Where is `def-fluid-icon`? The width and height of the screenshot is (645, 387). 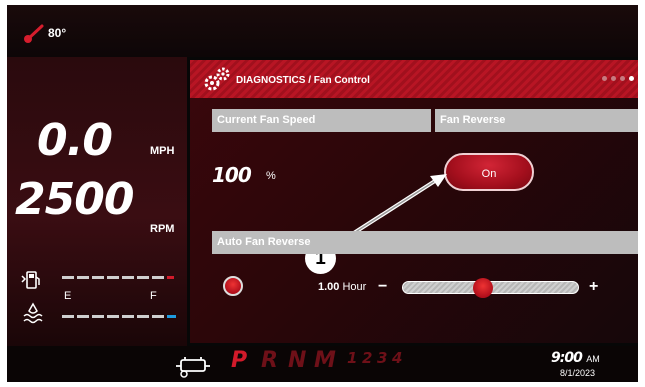 def-fluid-icon is located at coordinates (33, 313).